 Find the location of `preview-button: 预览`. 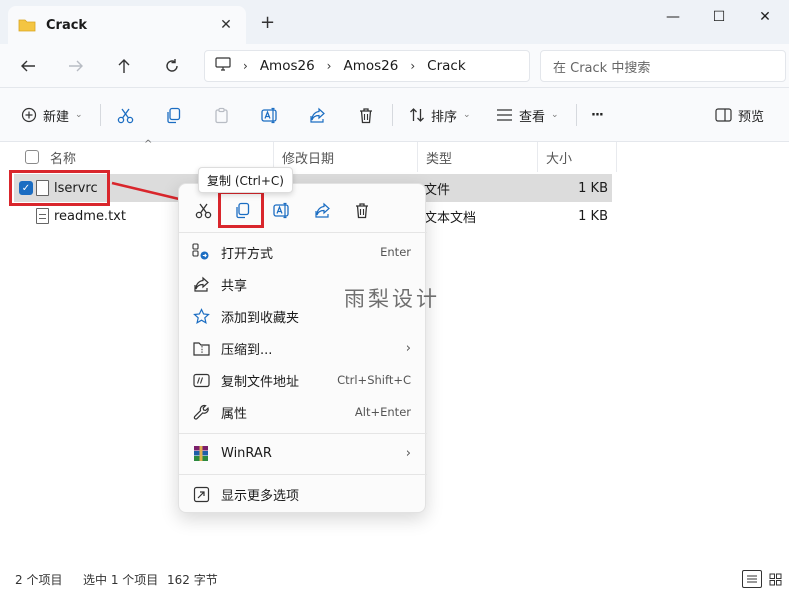

preview-button: 预览 is located at coordinates (739, 115).